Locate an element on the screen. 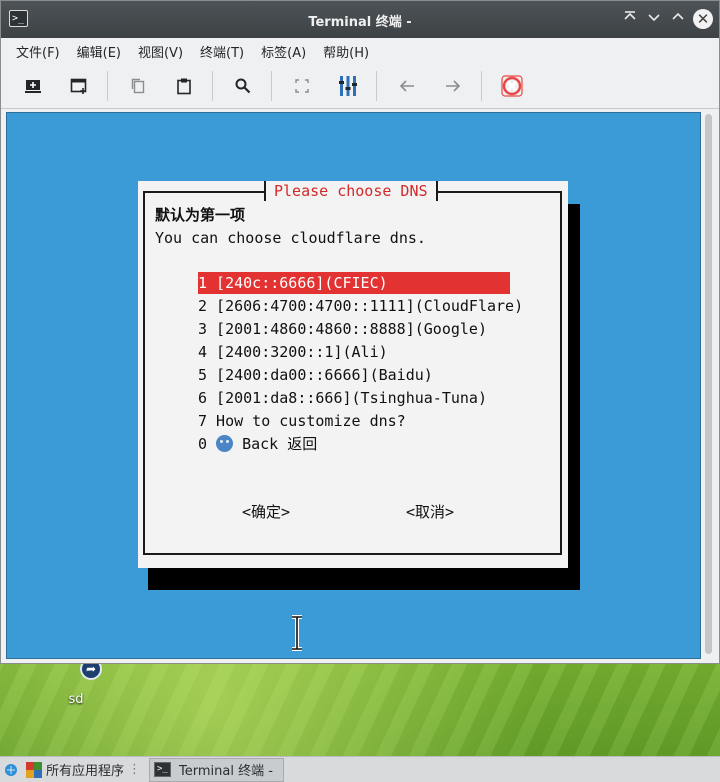 This screenshot has width=720, height=782. find-icon is located at coordinates (243, 86).